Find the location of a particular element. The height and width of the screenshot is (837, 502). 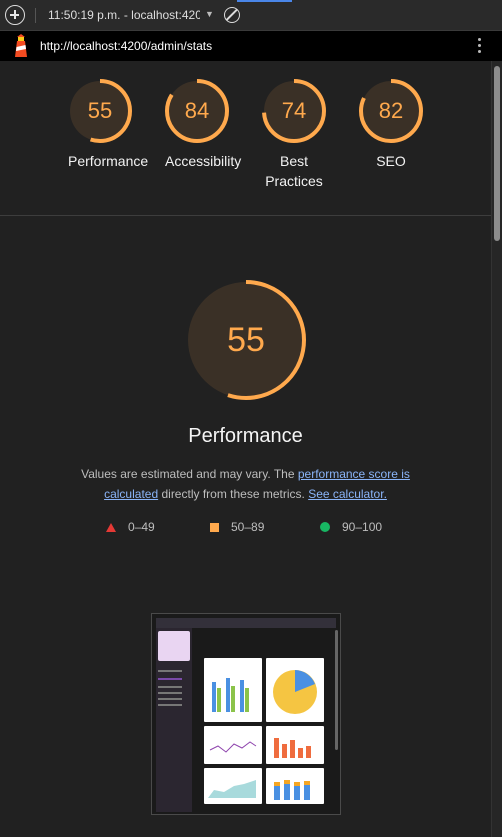

gauge-score: 82 is located at coordinates (391, 110).